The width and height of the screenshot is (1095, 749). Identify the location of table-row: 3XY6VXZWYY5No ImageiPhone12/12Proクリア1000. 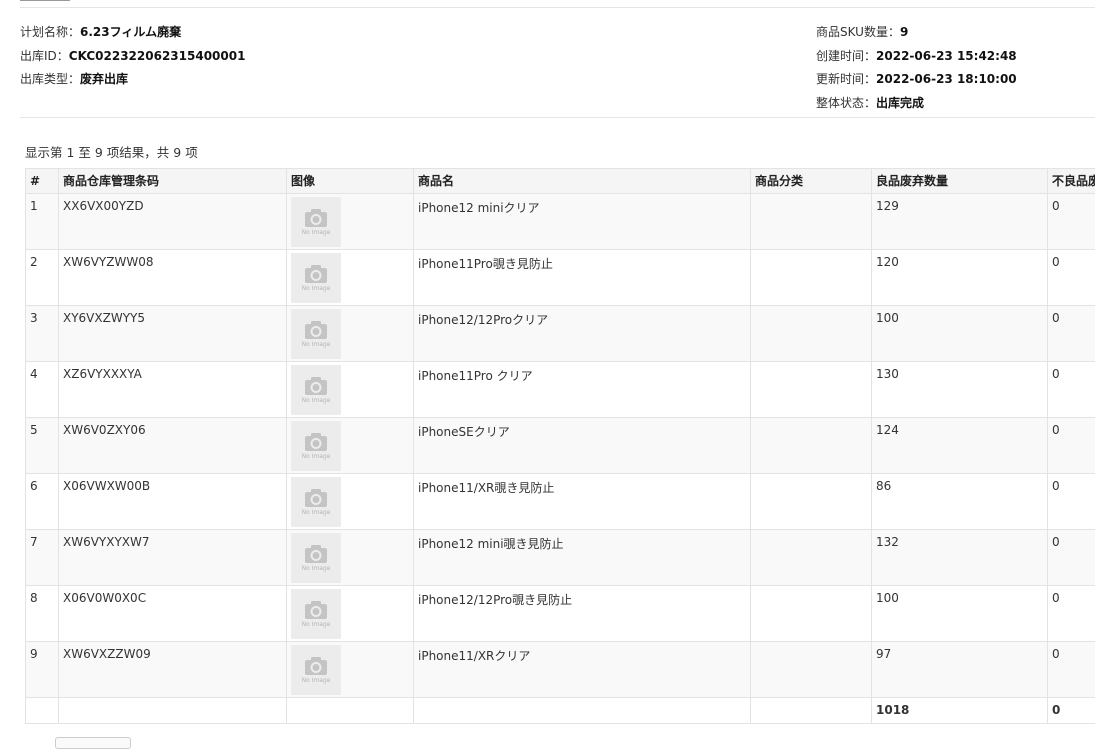
(560, 334).